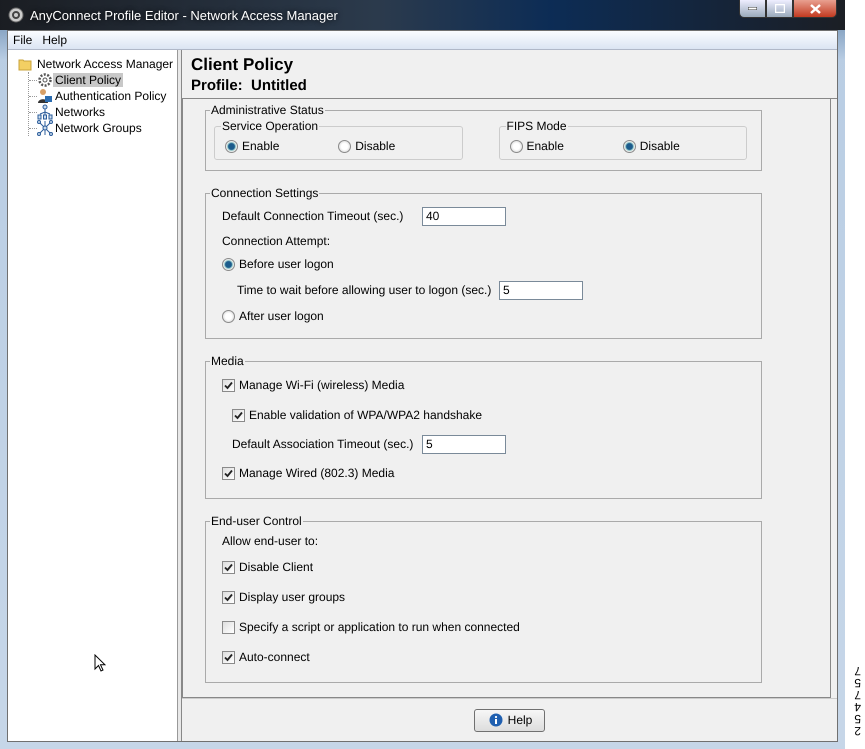  Describe the element at coordinates (256, 521) in the screenshot. I see `group-title: End-user Control` at that location.